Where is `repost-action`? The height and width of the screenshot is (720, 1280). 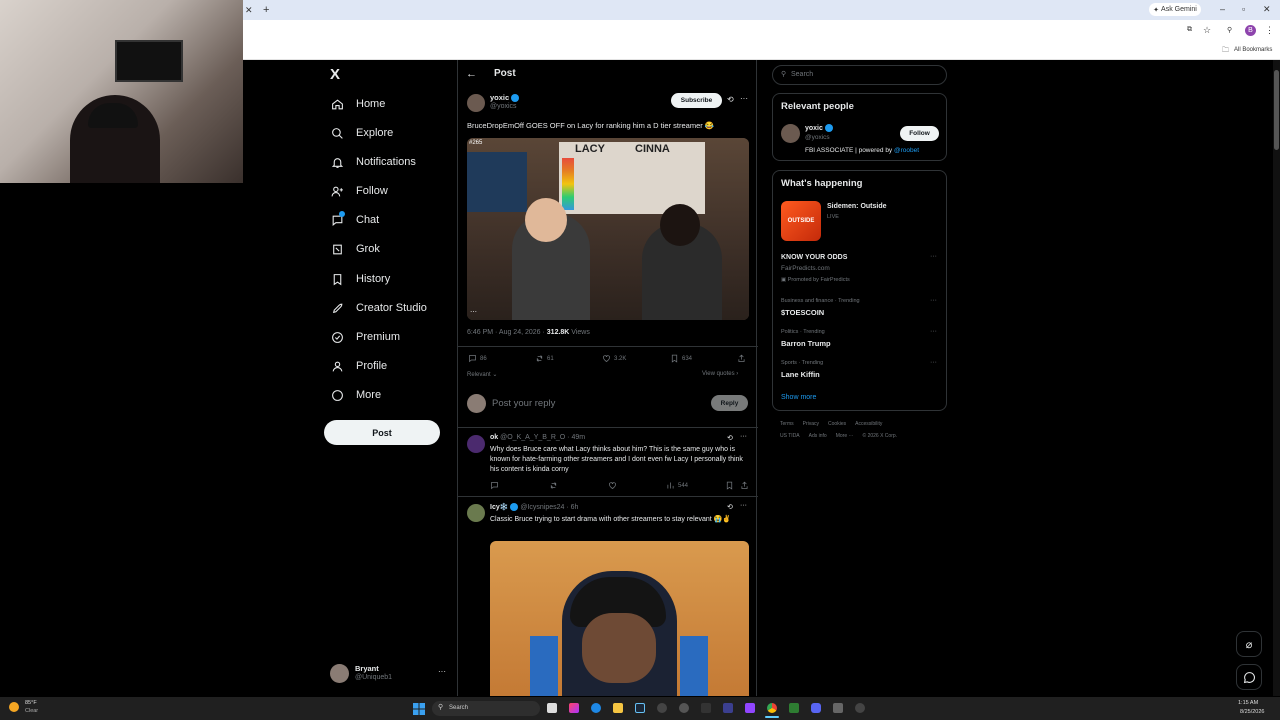 repost-action is located at coordinates (553, 485).